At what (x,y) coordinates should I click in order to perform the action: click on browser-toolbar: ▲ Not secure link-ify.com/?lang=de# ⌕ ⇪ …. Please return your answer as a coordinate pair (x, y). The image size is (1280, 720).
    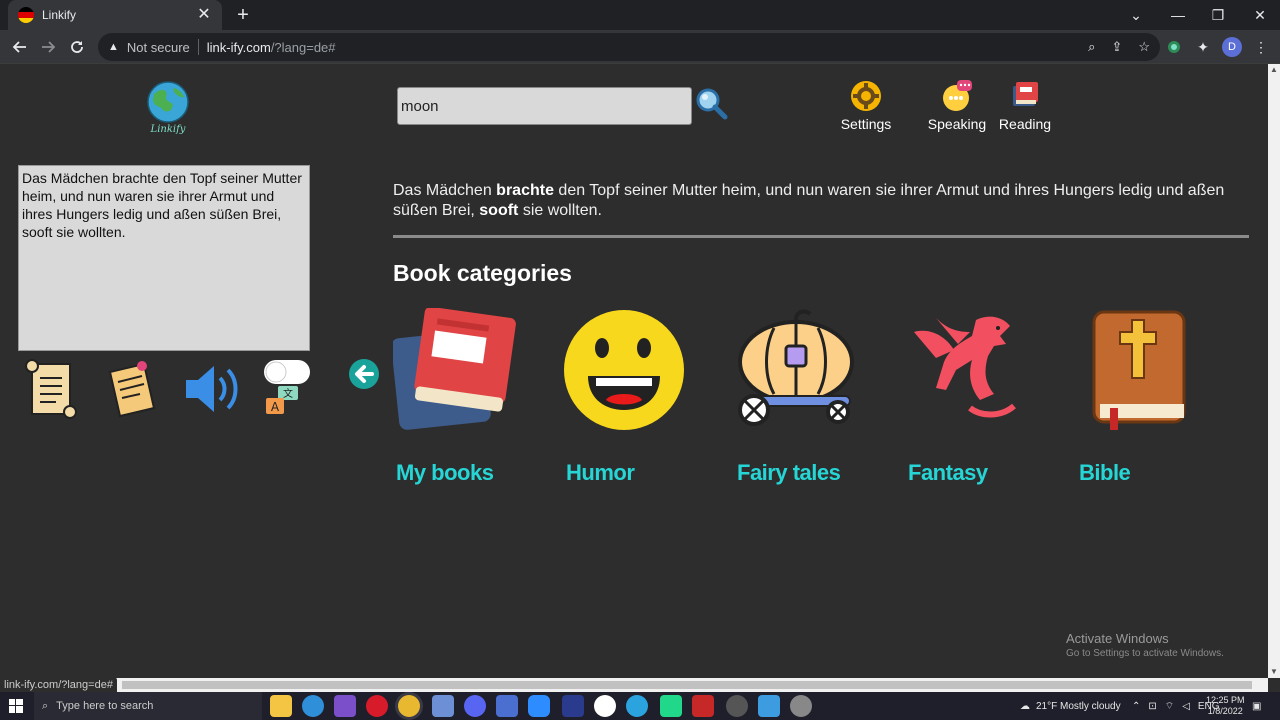
    Looking at the image, I should click on (640, 47).